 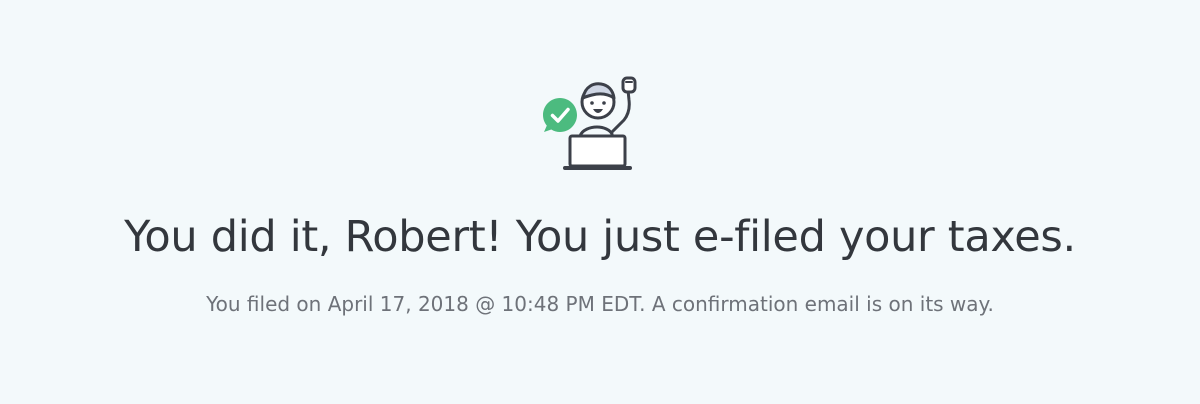 What do you see at coordinates (560, 115) in the screenshot?
I see `check-circle-icon` at bounding box center [560, 115].